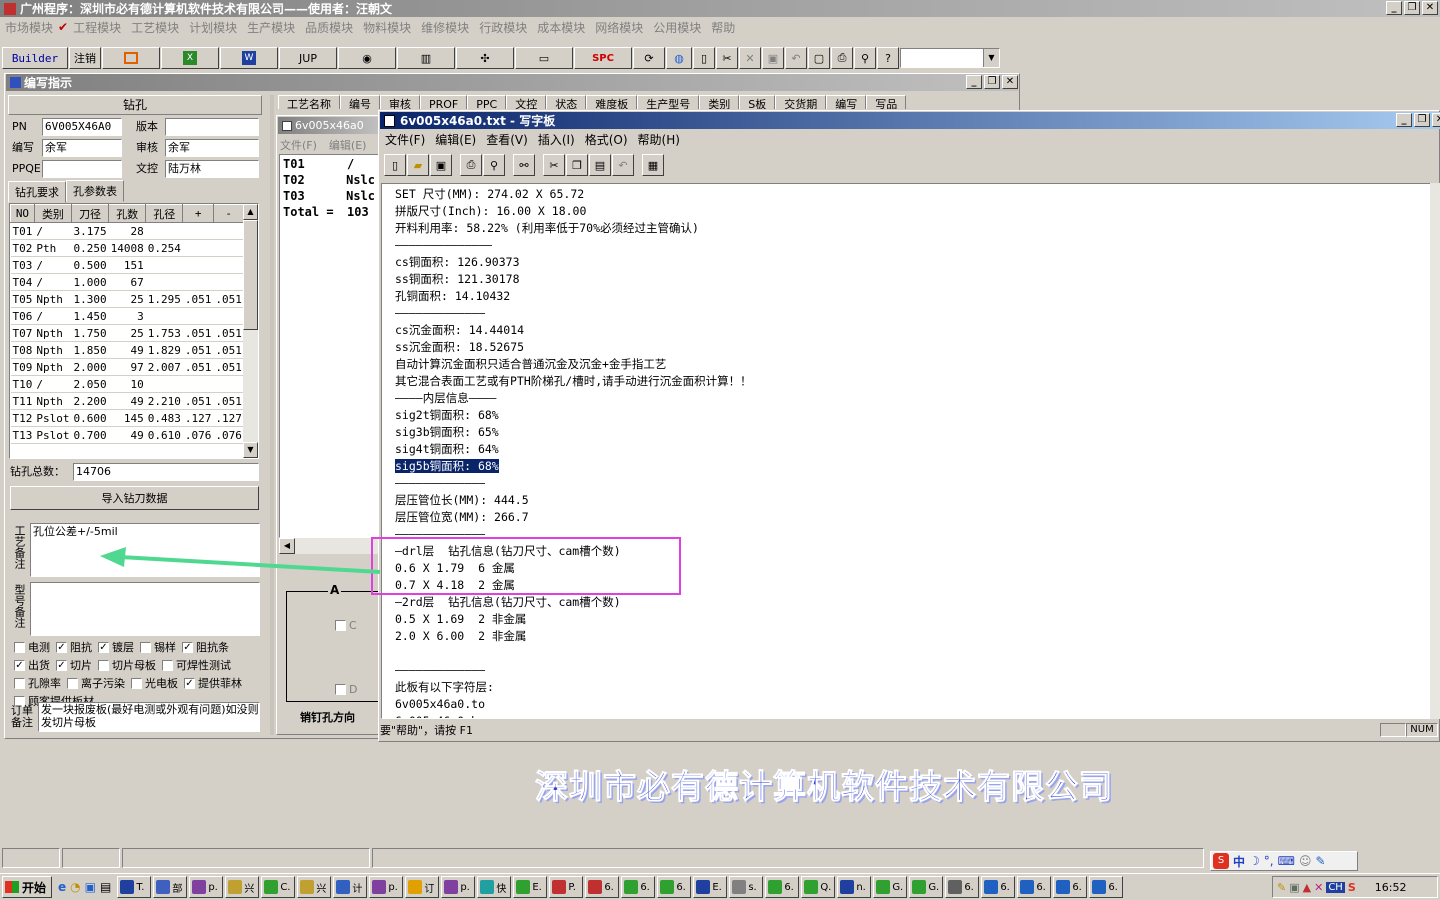 The image size is (1440, 900). I want to click on panel-splitter, so click(272, 415).